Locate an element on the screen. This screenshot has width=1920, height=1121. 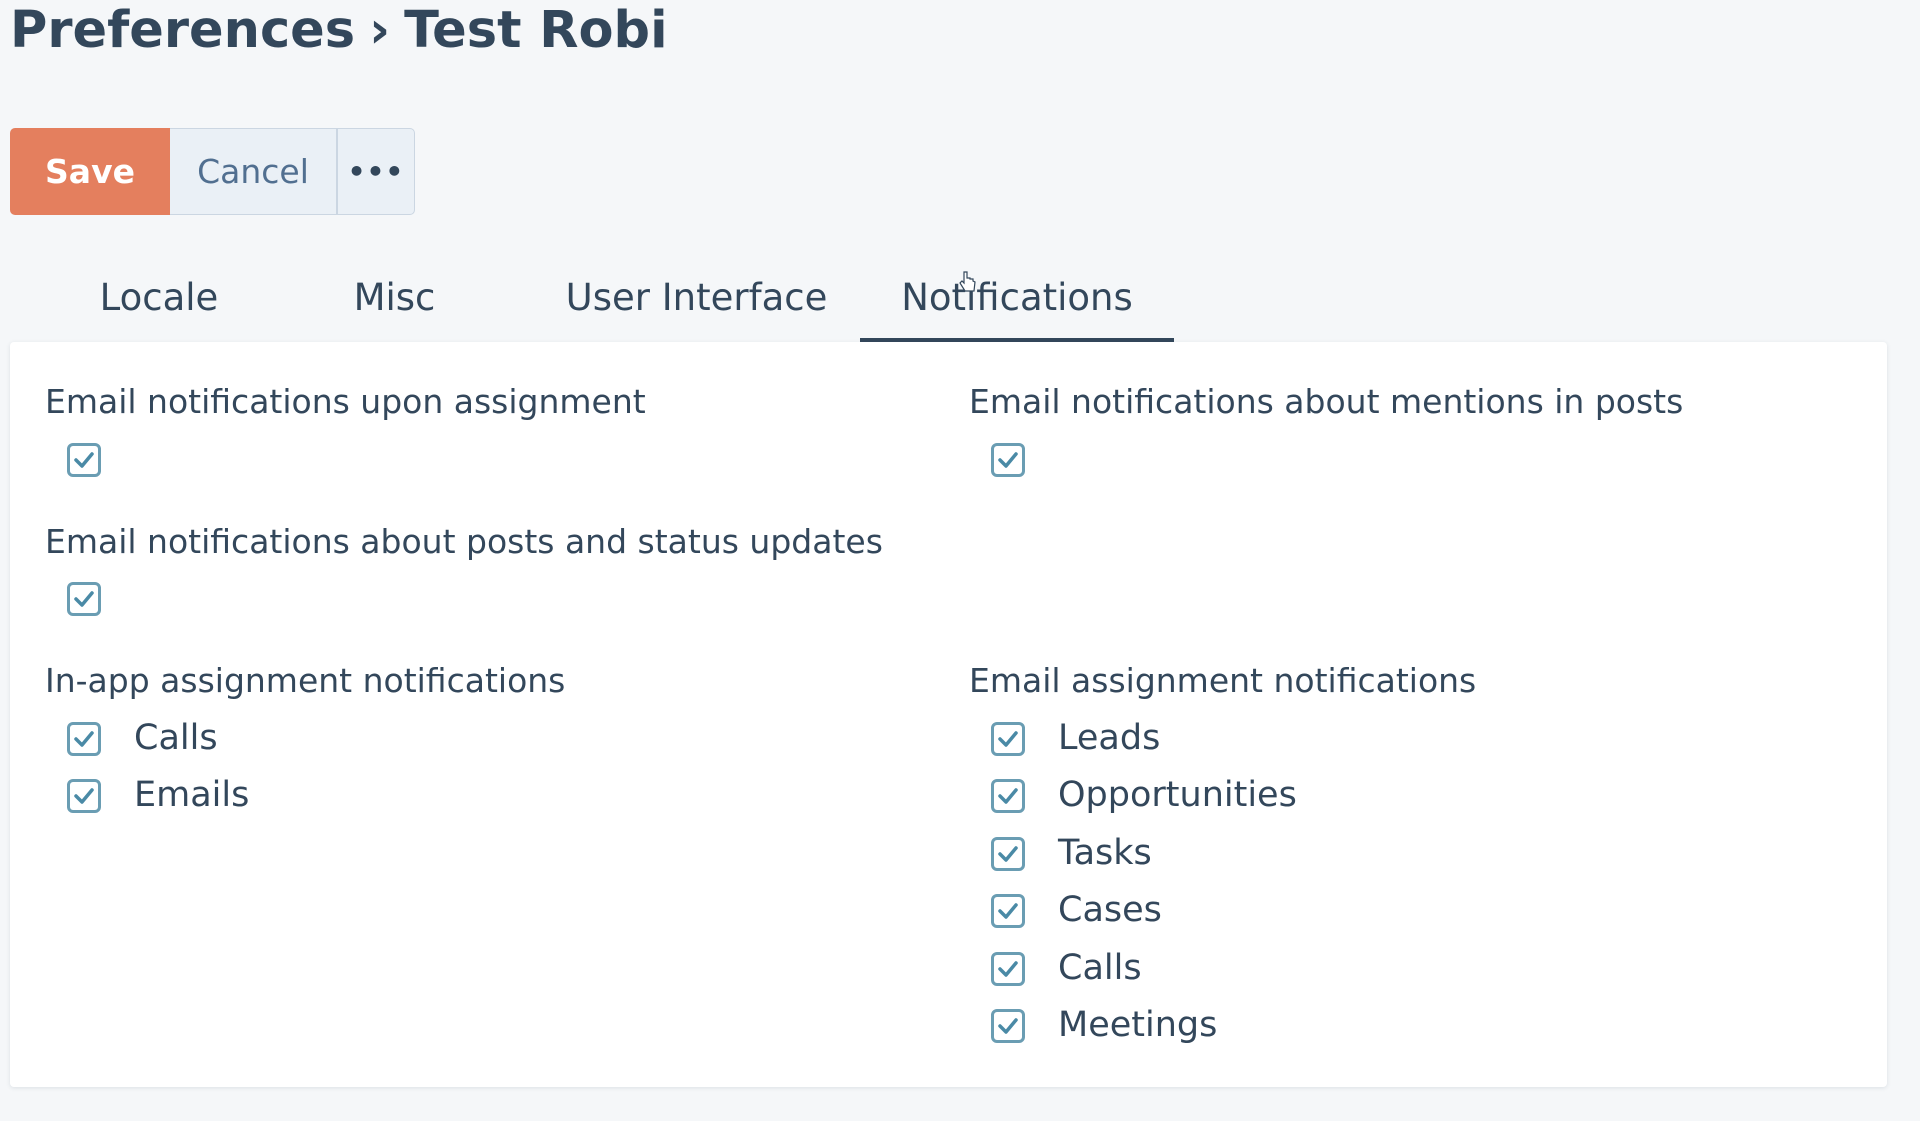
action-toolbar: Save Cancel ••• is located at coordinates (212, 171).